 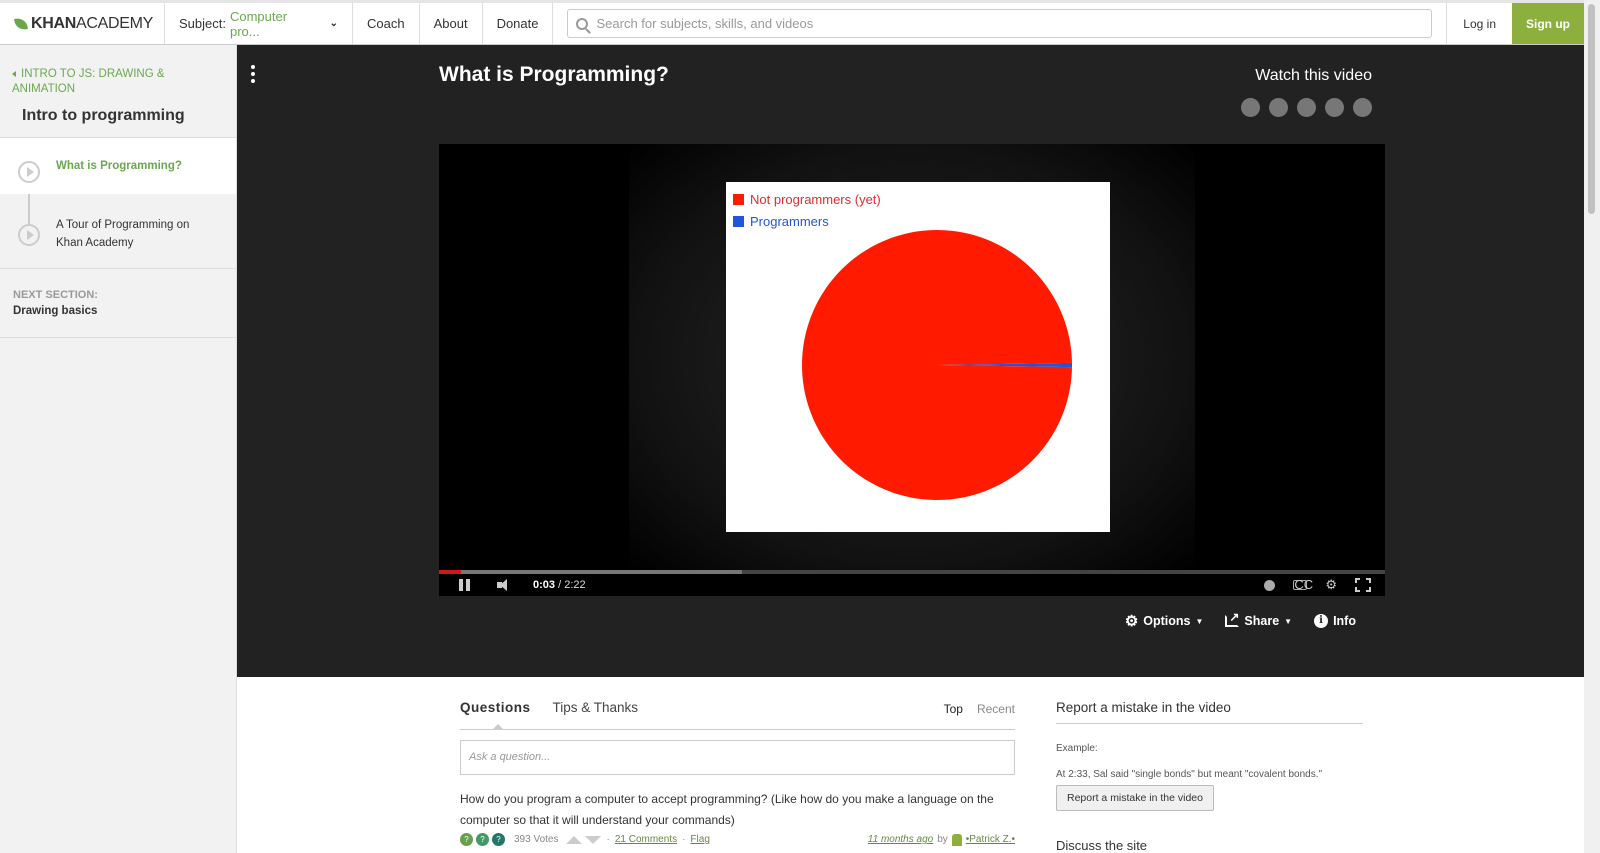 I want to click on tutorial-item-what-is-programming: What is Programming?, so click(x=118, y=166).